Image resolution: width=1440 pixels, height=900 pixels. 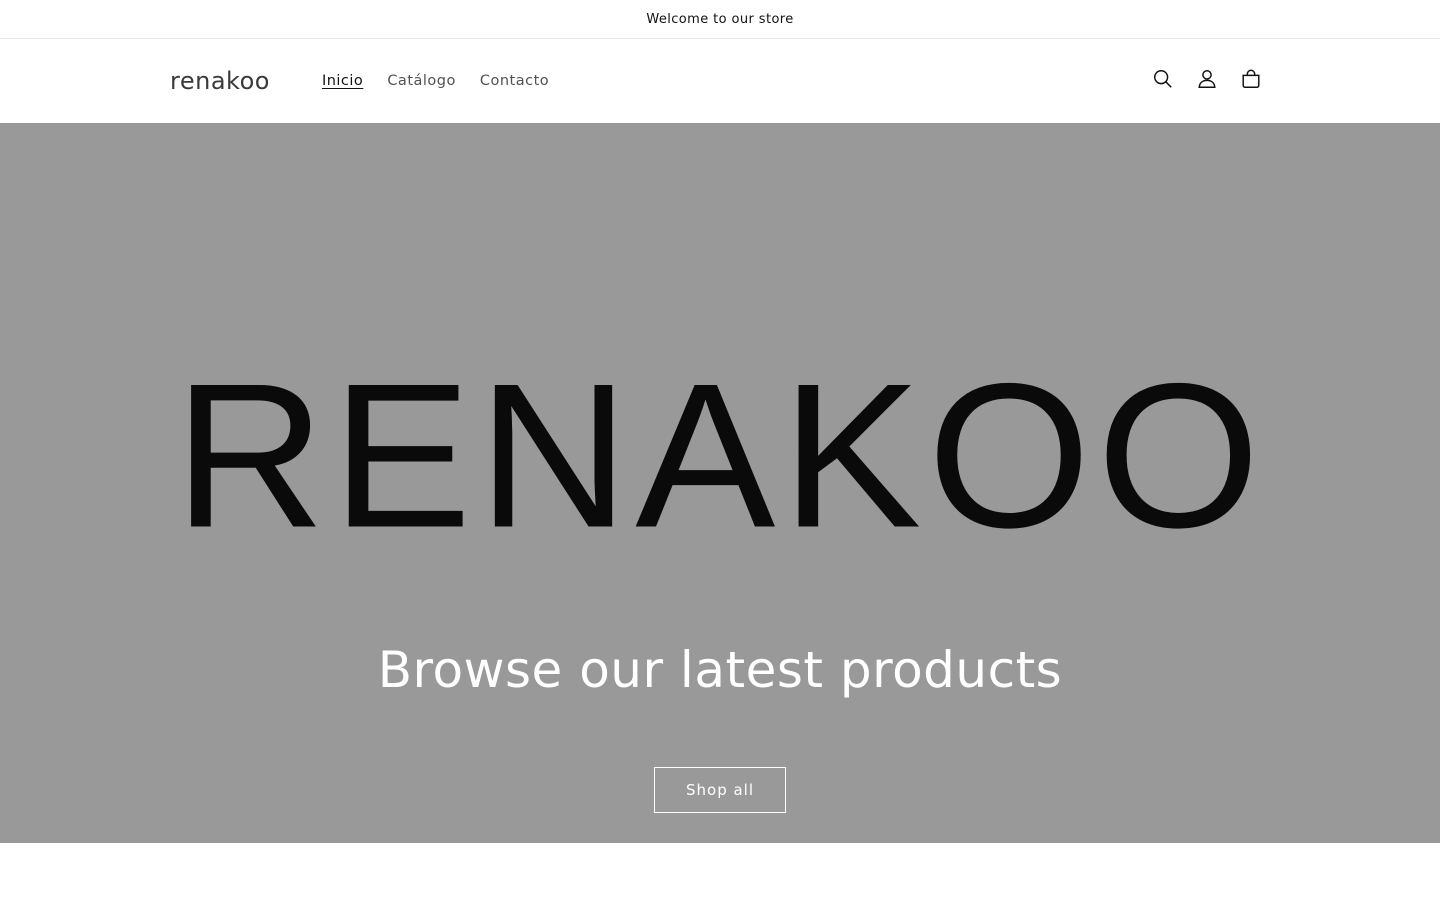 What do you see at coordinates (720, 789) in the screenshot?
I see `shop-all-button: Shop all` at bounding box center [720, 789].